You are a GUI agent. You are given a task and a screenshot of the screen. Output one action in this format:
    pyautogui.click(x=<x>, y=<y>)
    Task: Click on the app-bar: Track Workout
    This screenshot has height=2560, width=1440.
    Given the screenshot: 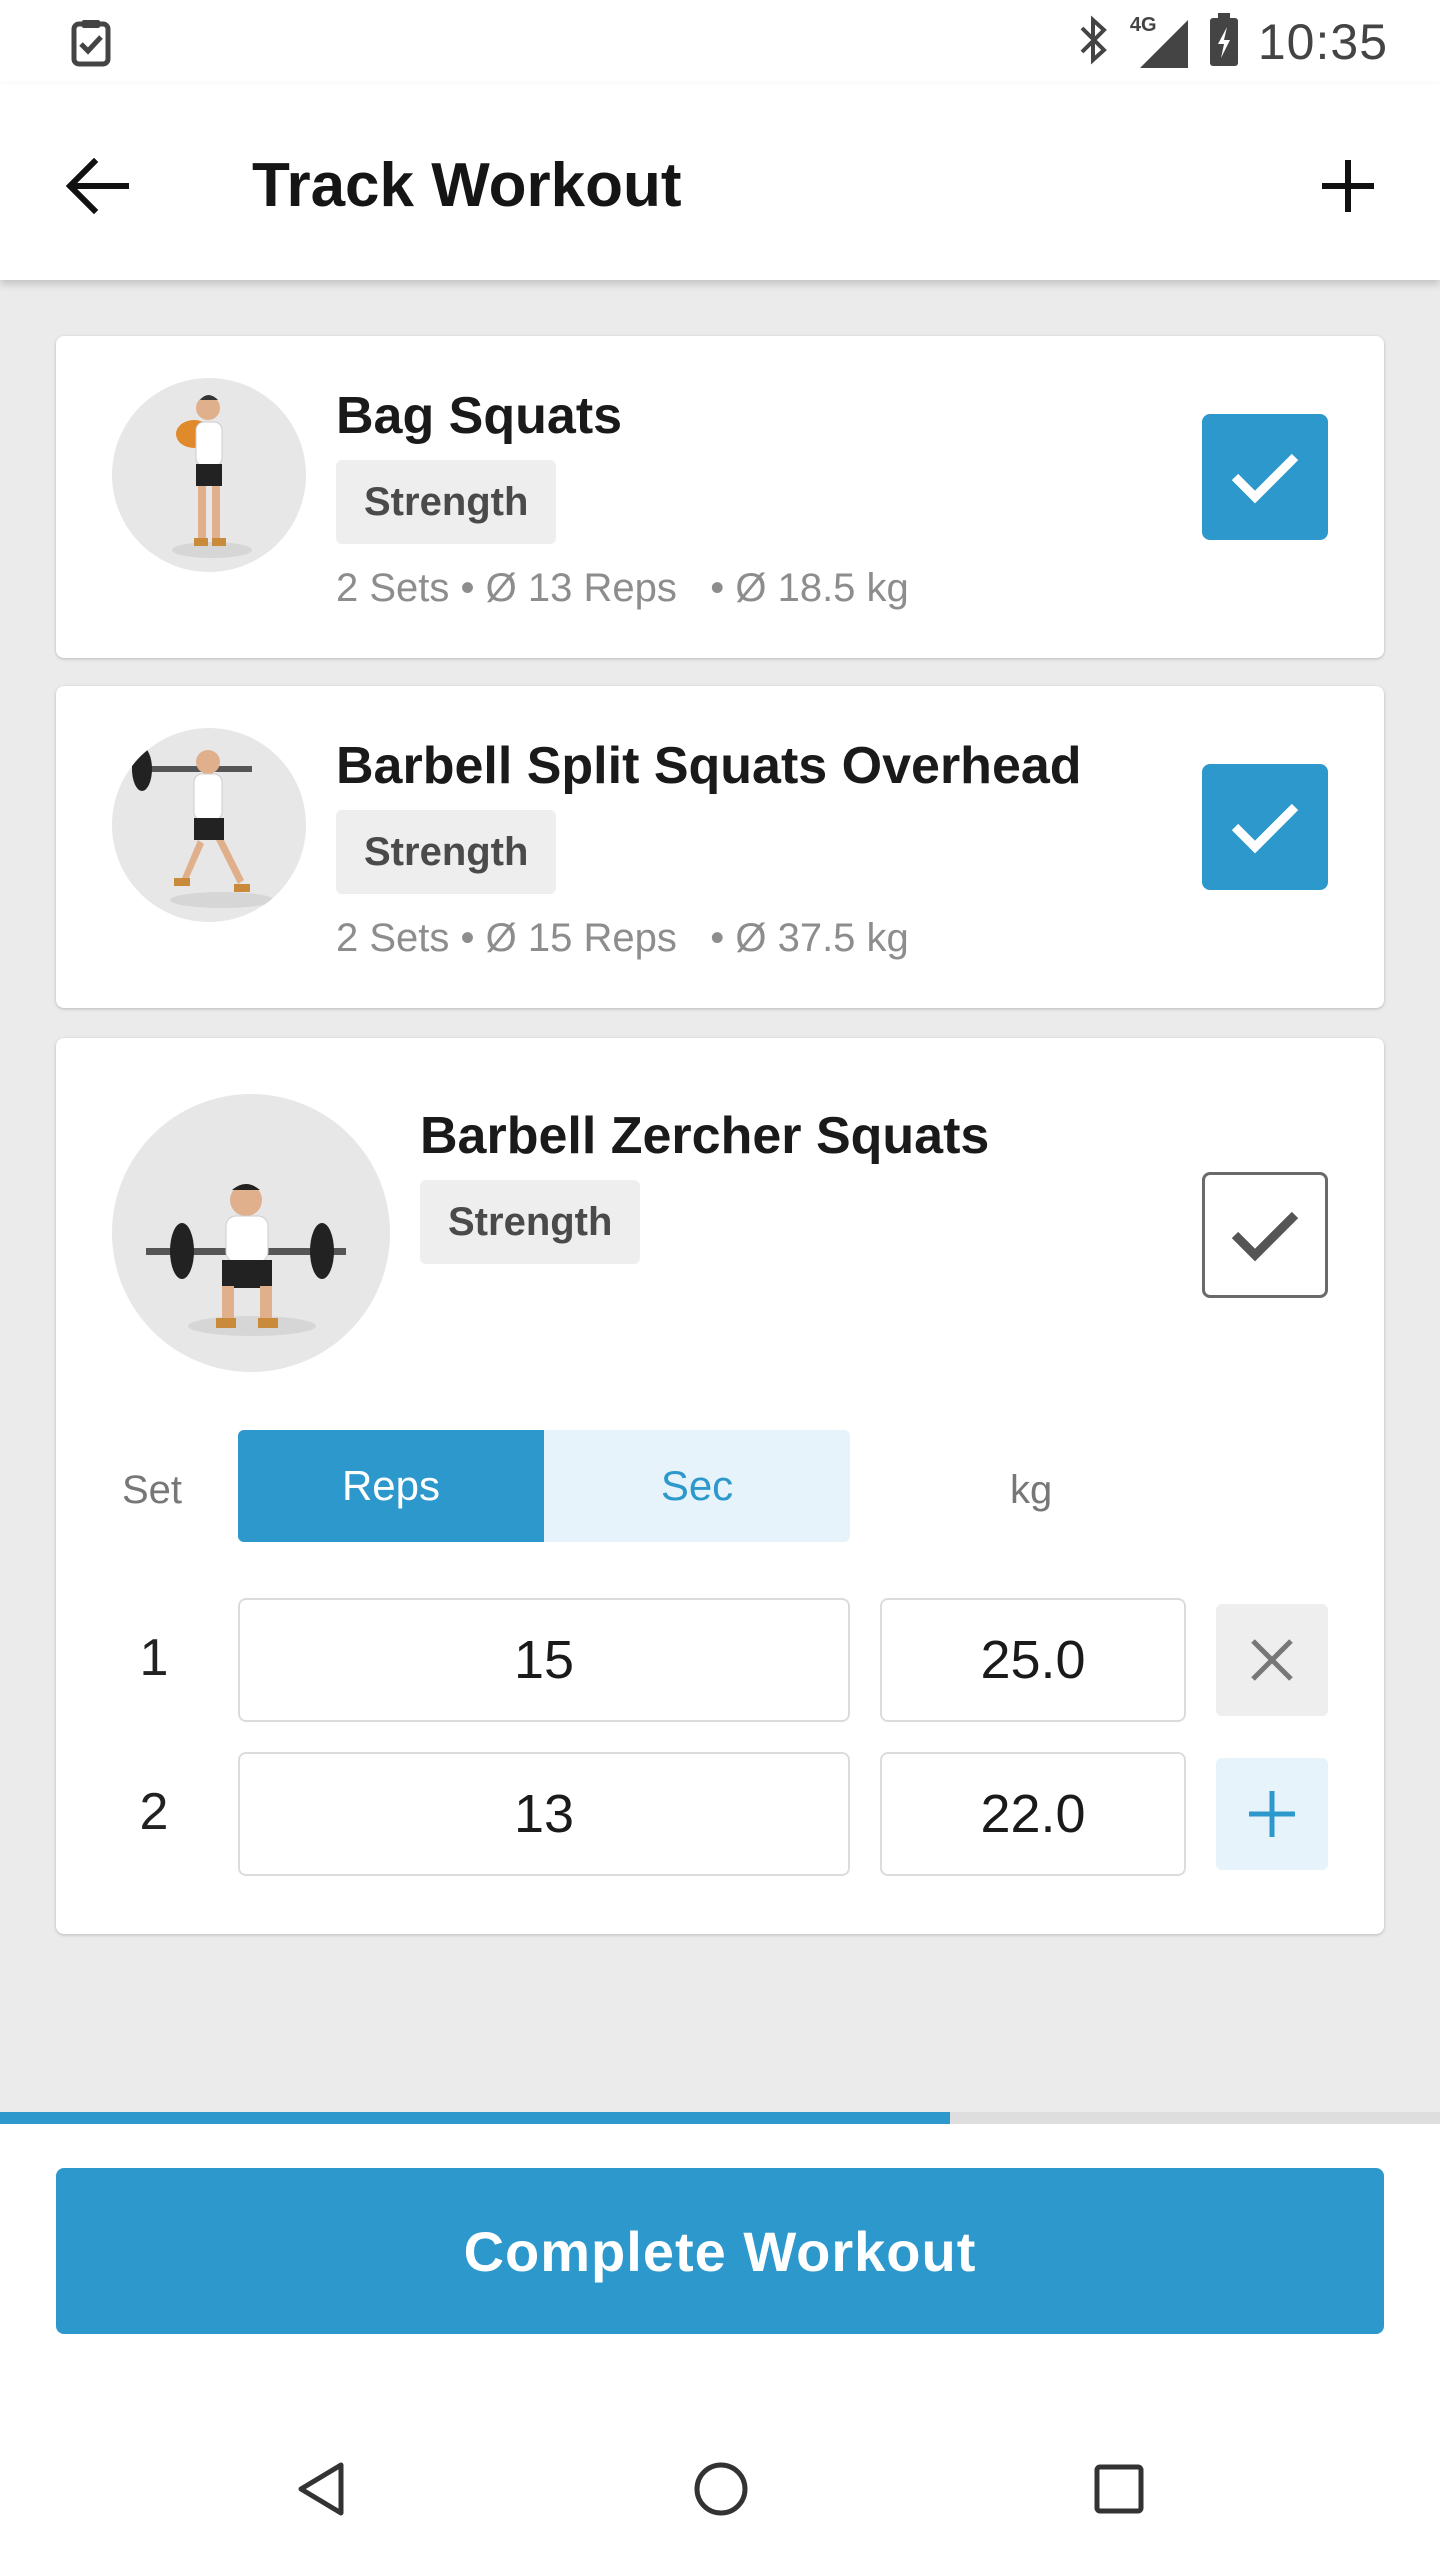 What is the action you would take?
    pyautogui.click(x=720, y=182)
    